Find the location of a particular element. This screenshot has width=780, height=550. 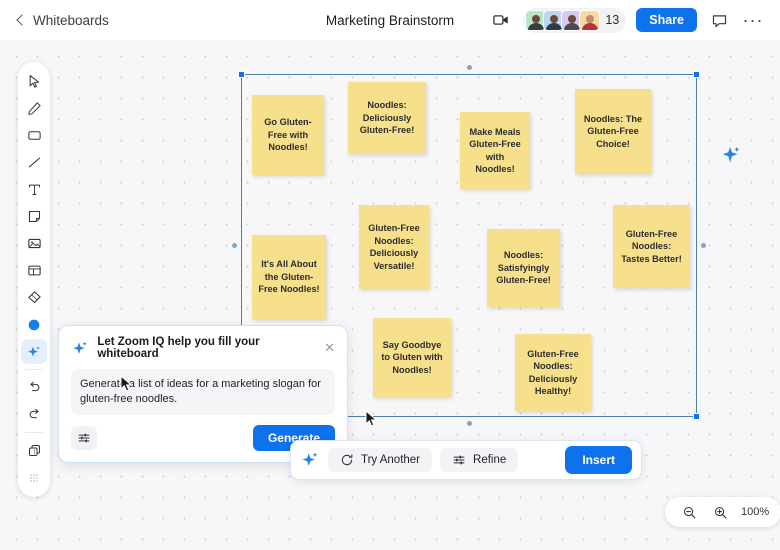

sticky-note-5: It's All About the Gluten-Free Noodles! is located at coordinates (289, 277).